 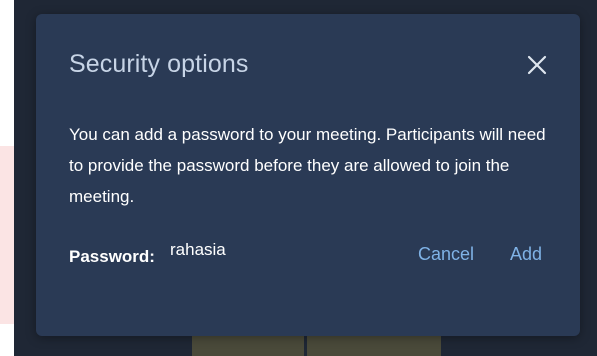 What do you see at coordinates (112, 256) in the screenshot?
I see `password-label: Password:` at bounding box center [112, 256].